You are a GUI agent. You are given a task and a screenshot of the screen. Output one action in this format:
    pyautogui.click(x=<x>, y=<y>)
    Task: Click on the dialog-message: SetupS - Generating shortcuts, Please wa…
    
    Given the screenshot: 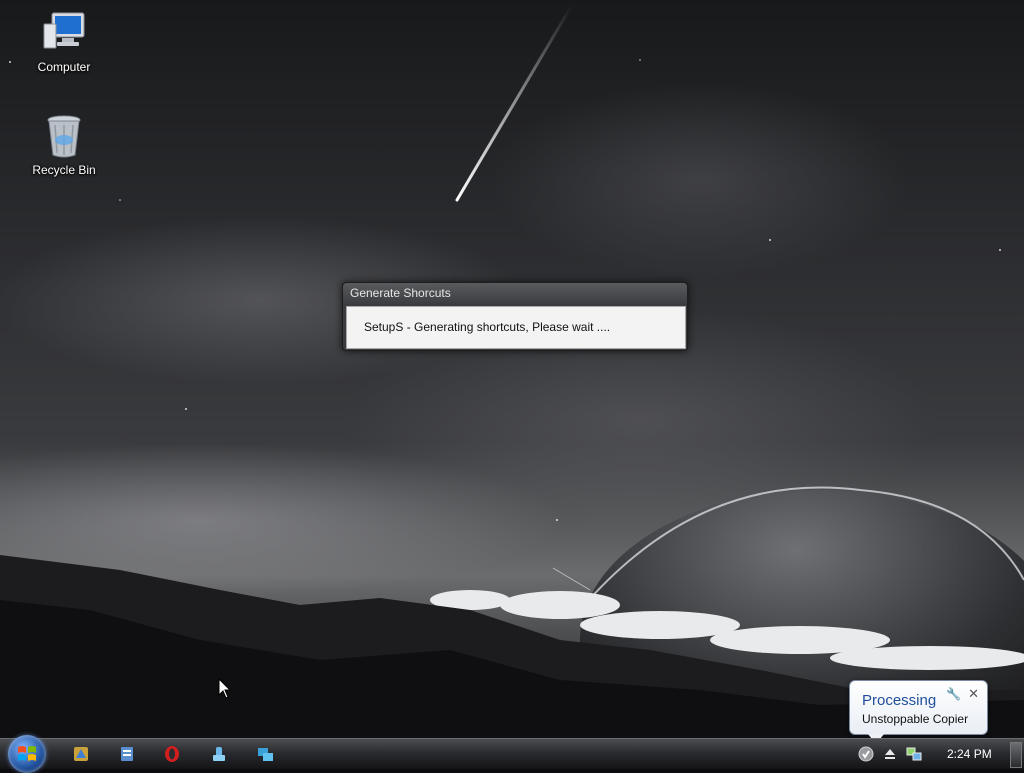 What is the action you would take?
    pyautogui.click(x=487, y=327)
    